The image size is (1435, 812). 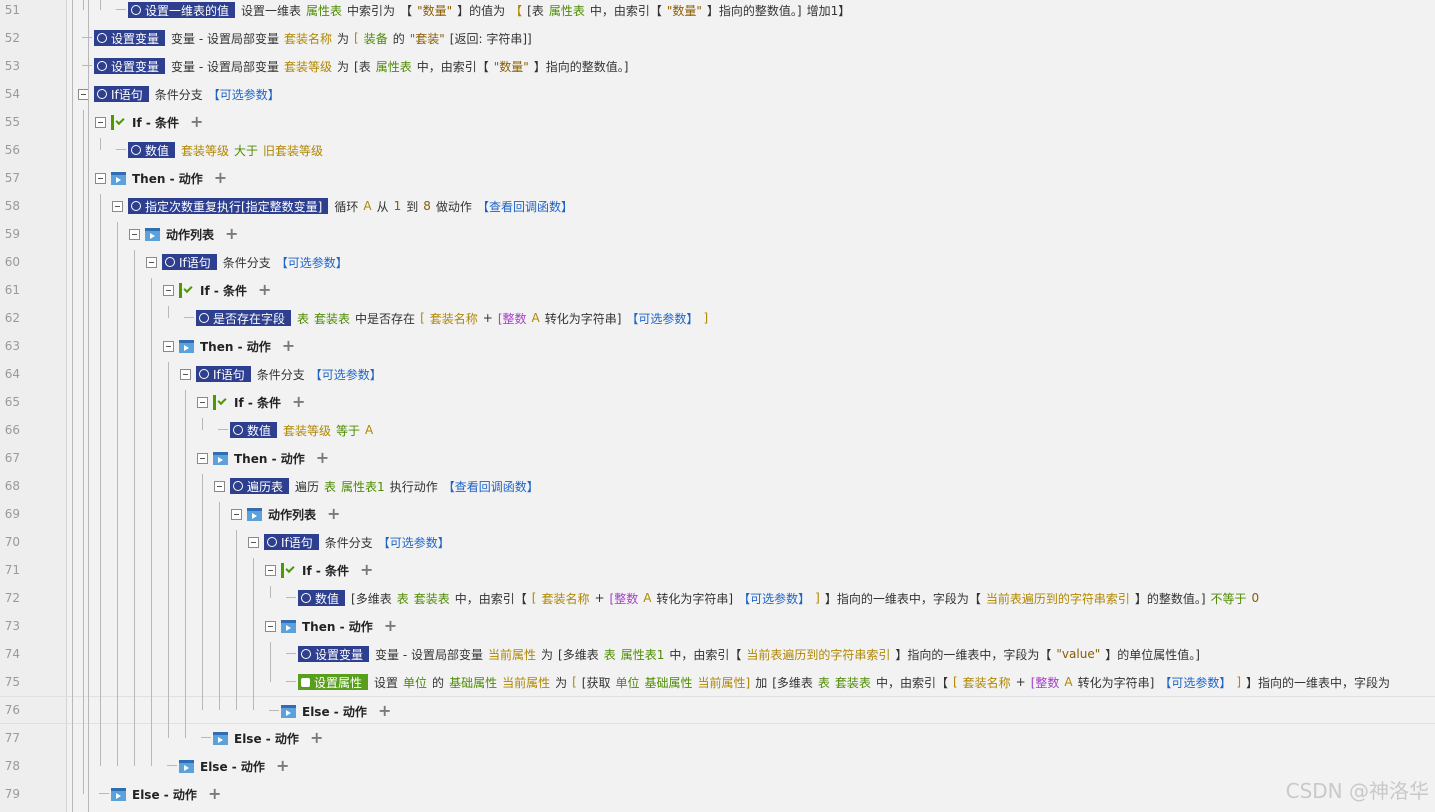 I want to click on param-text: 基础属性, so click(x=669, y=682).